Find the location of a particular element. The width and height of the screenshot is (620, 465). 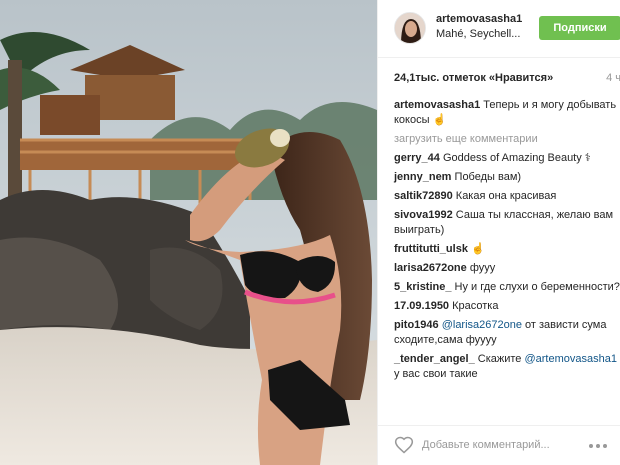

list-item: jenny_nem Победы вам) is located at coordinates (507, 177).